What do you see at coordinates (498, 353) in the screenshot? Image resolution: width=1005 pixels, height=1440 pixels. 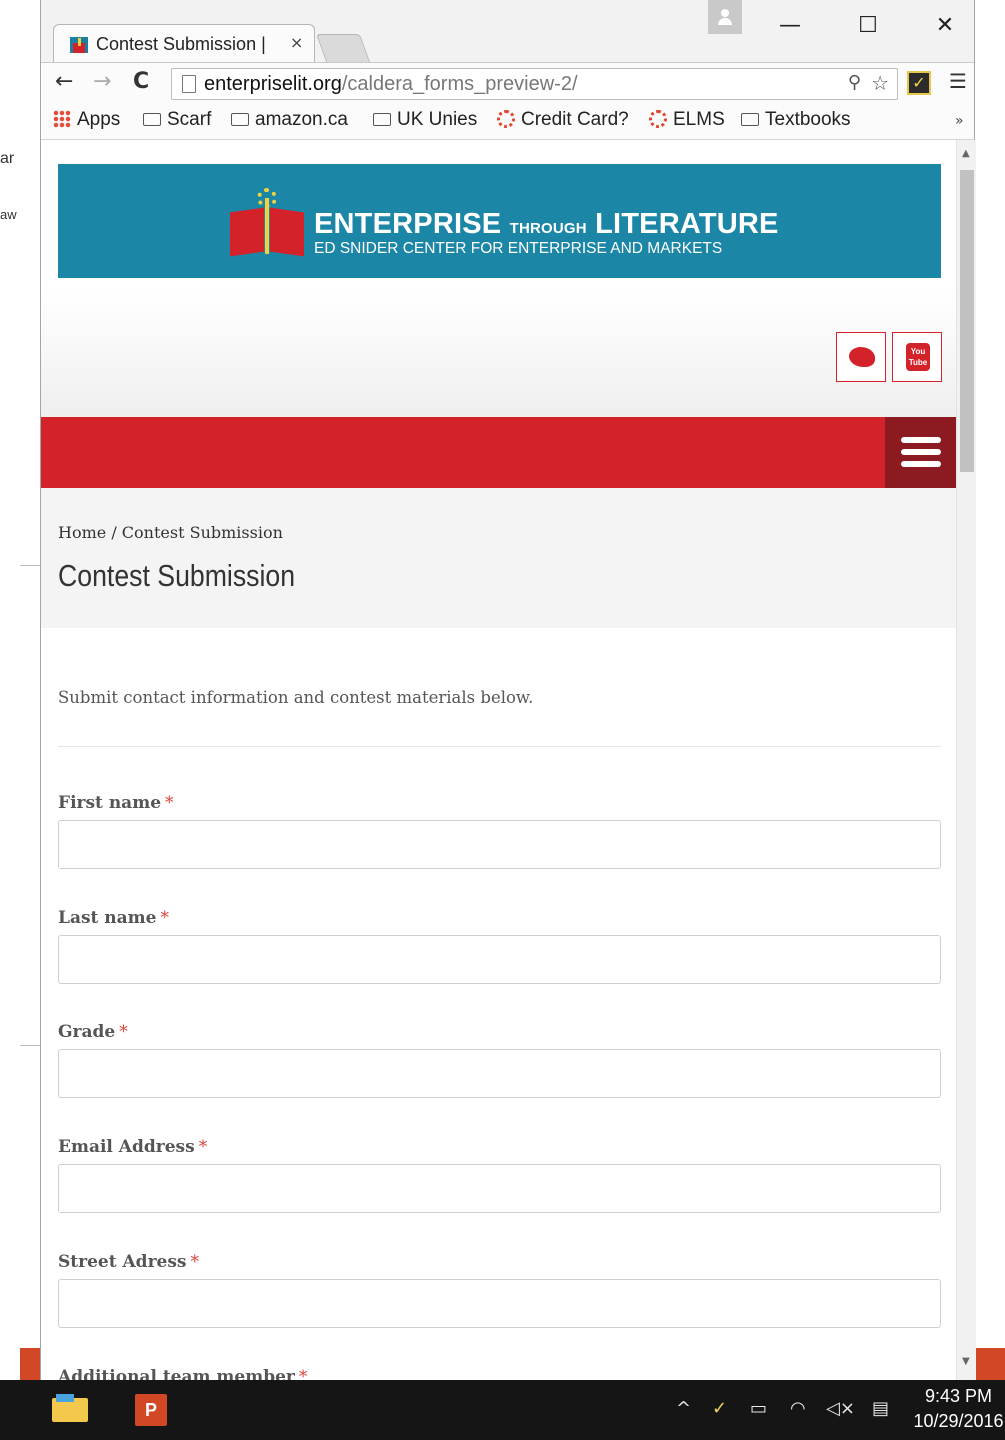 I see `social-links-area: You Tube` at bounding box center [498, 353].